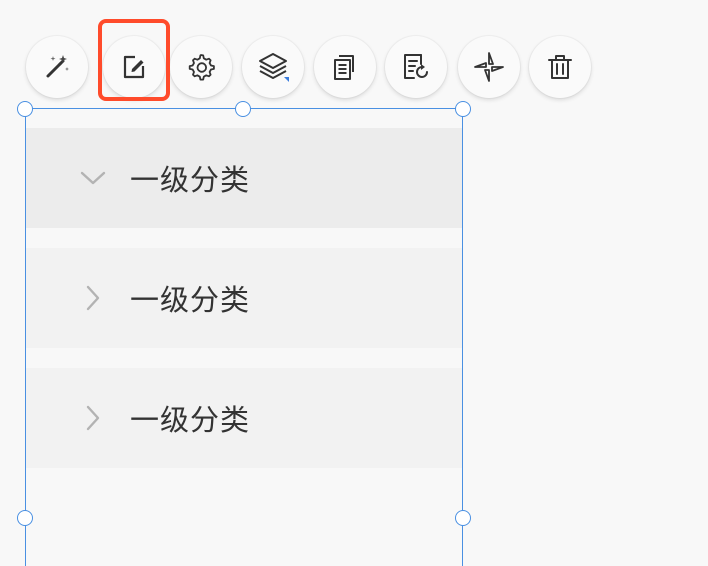  I want to click on replace-button, so click(416, 67).